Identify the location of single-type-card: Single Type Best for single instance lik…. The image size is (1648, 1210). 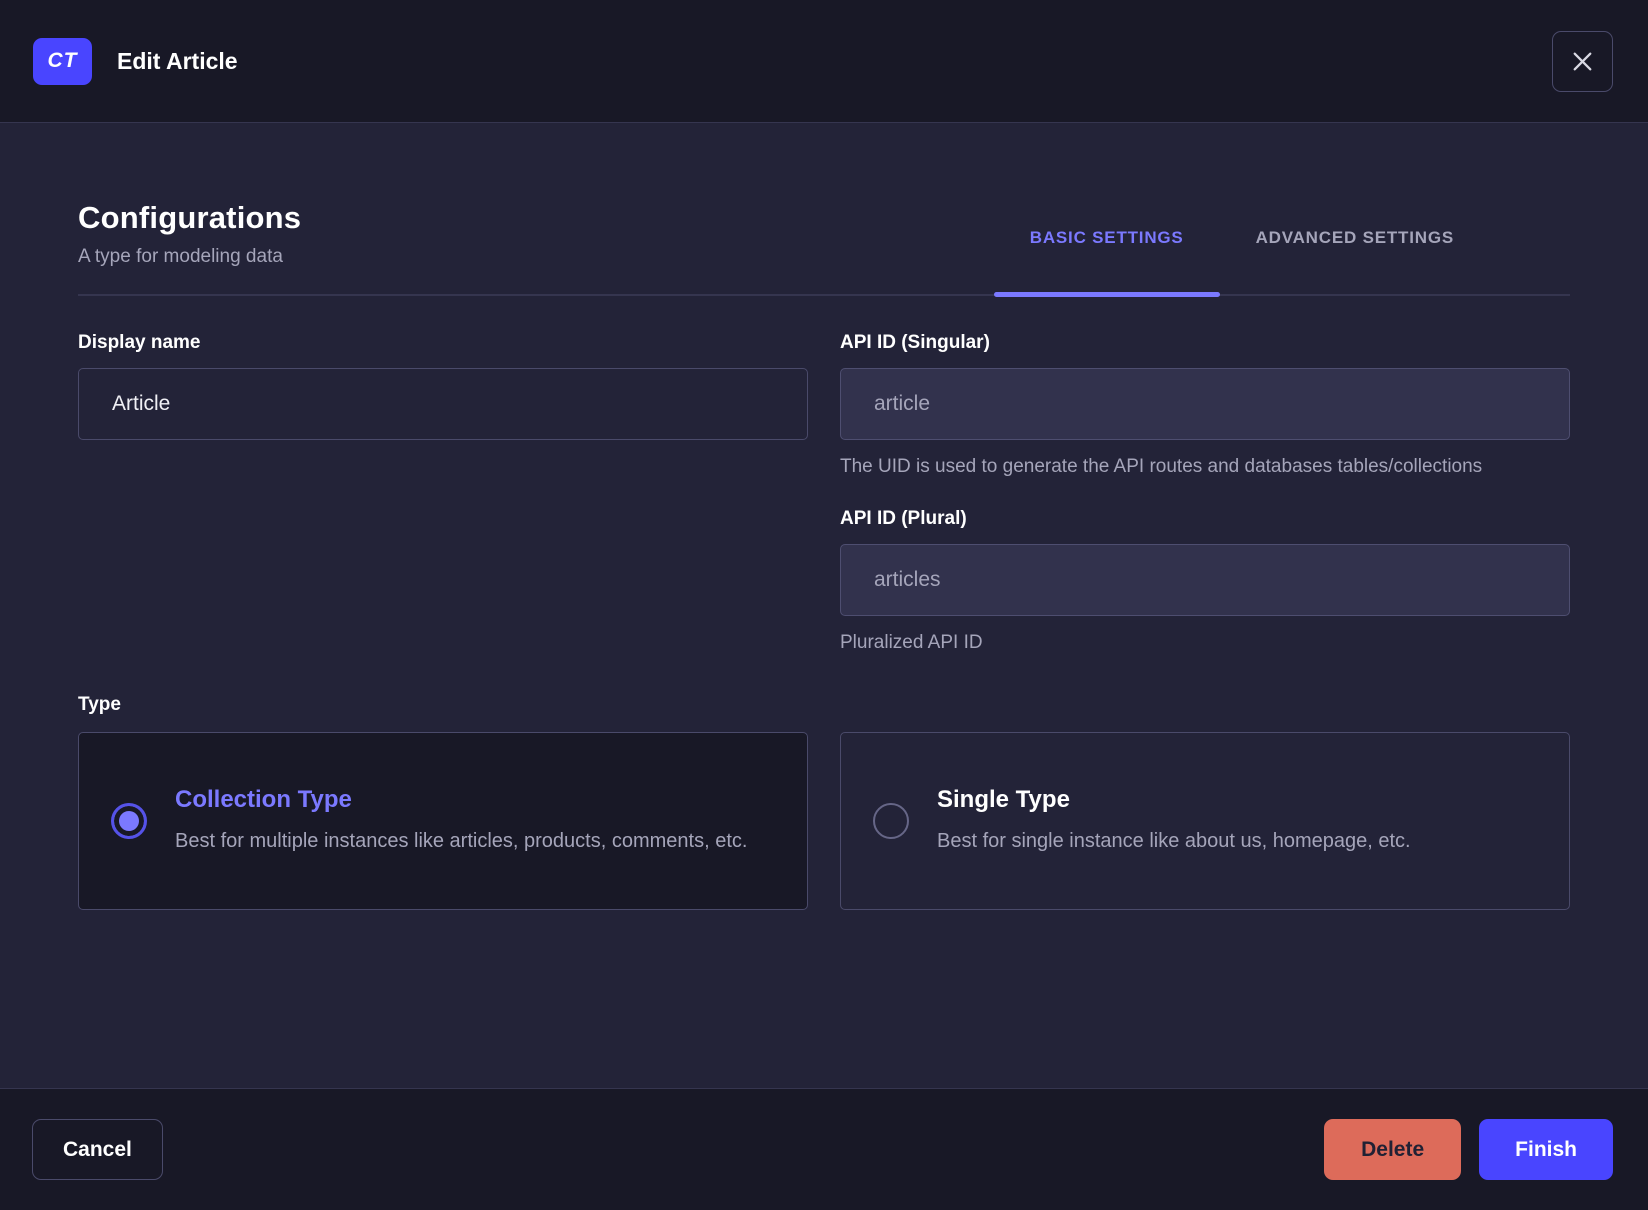
(1205, 821).